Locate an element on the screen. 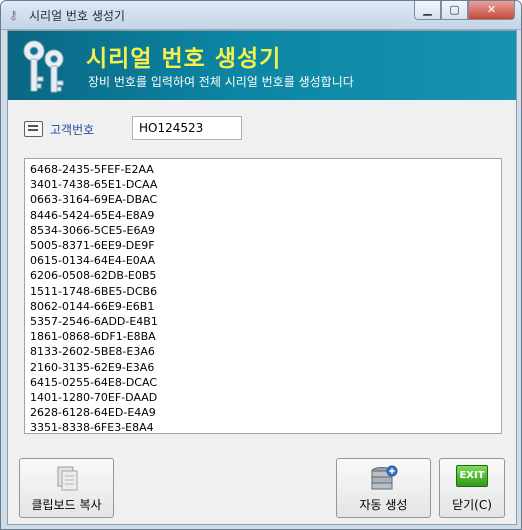 Image resolution: width=522 pixels, height=530 pixels. copy-clipboard-button: 클립보드 복사 is located at coordinates (66, 488).